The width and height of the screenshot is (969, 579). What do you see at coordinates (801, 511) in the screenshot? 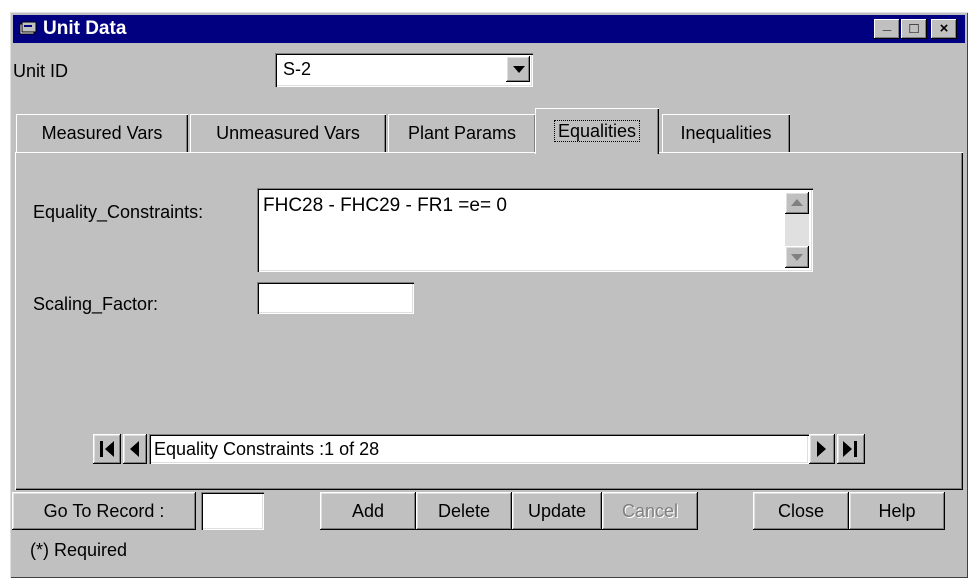
I see `close-button: Close` at bounding box center [801, 511].